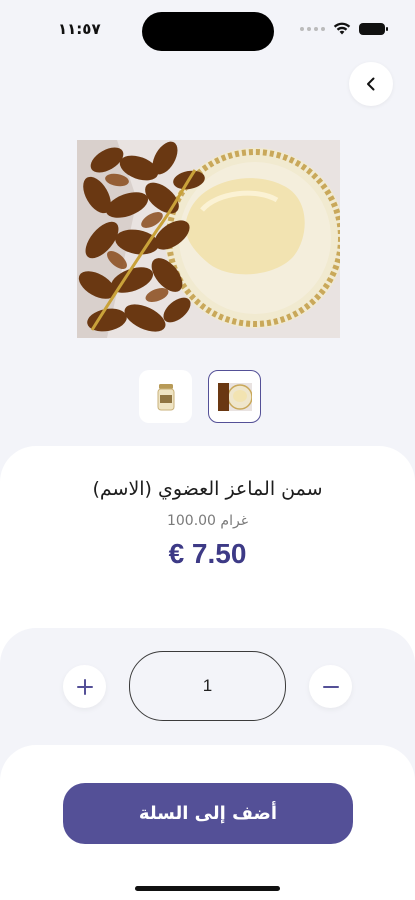 This screenshot has height=900, width=415. Describe the element at coordinates (373, 28) in the screenshot. I see `battery-icon` at that location.